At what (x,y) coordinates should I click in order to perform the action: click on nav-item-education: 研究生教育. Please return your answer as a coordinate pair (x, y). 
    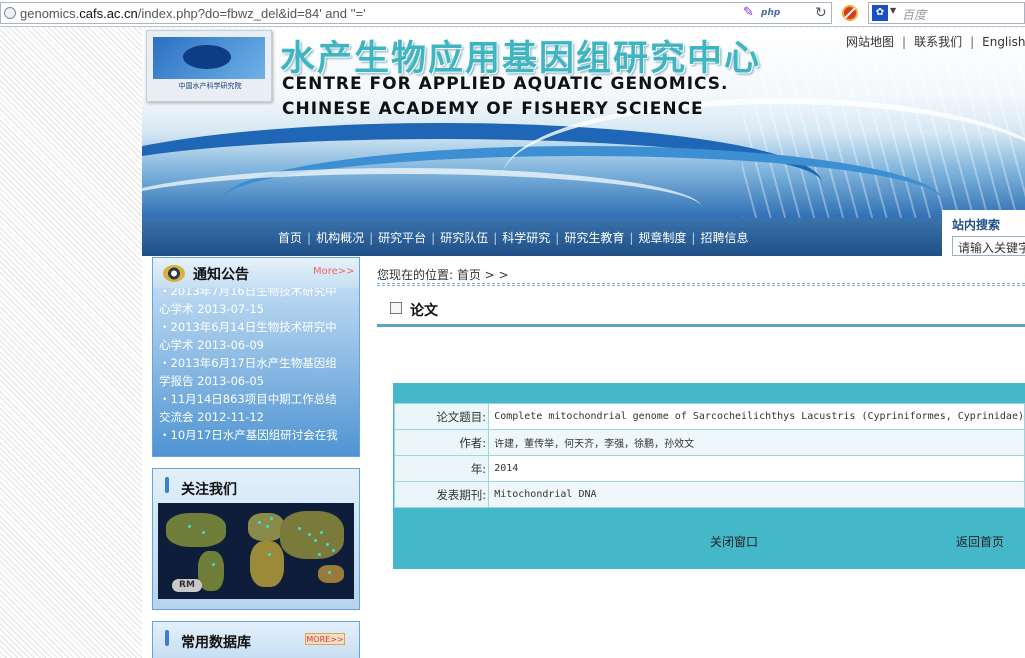
    Looking at the image, I should click on (594, 237).